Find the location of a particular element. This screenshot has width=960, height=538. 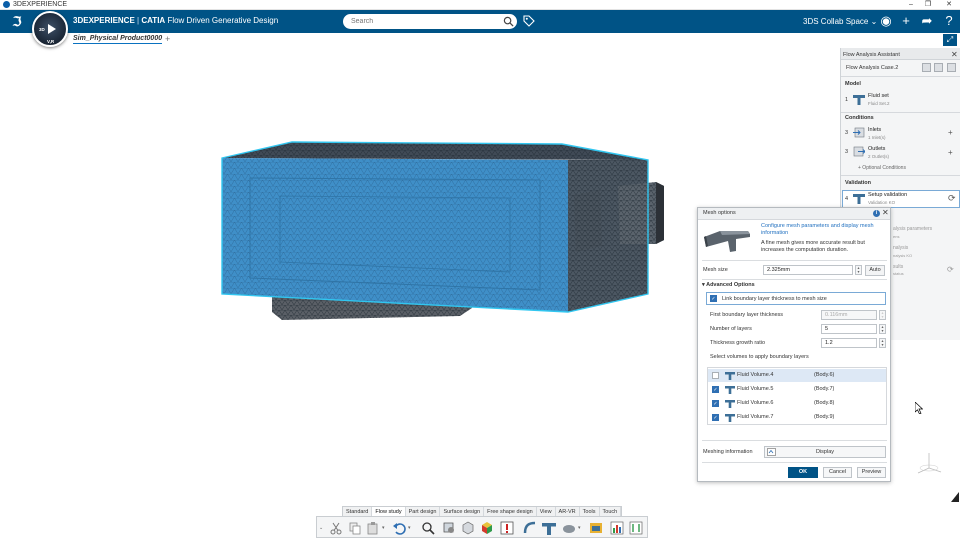

fullscreen-icon: ⤢ is located at coordinates (950, 40).